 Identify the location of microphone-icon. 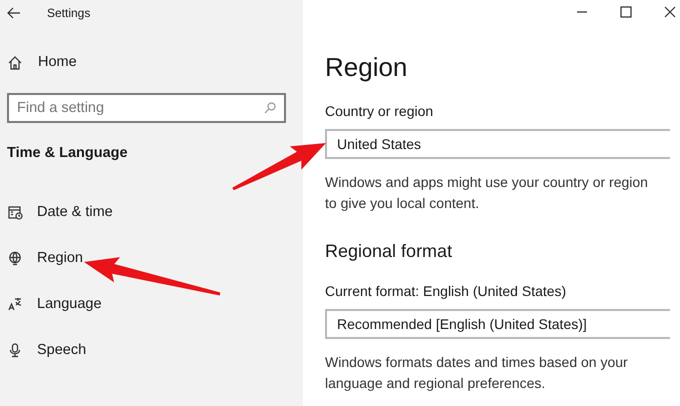
(15, 350).